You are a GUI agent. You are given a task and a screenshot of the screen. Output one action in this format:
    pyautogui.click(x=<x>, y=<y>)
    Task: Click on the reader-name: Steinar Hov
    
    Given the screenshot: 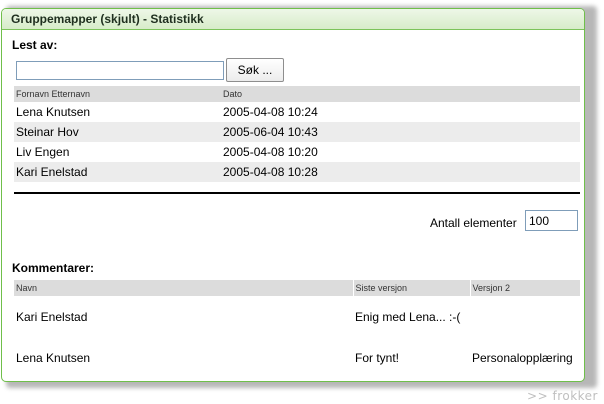 What is the action you would take?
    pyautogui.click(x=117, y=132)
    